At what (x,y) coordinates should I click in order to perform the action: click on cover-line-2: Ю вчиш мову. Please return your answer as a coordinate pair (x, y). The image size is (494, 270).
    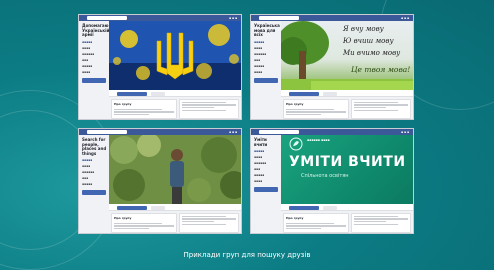
    Looking at the image, I should click on (368, 41).